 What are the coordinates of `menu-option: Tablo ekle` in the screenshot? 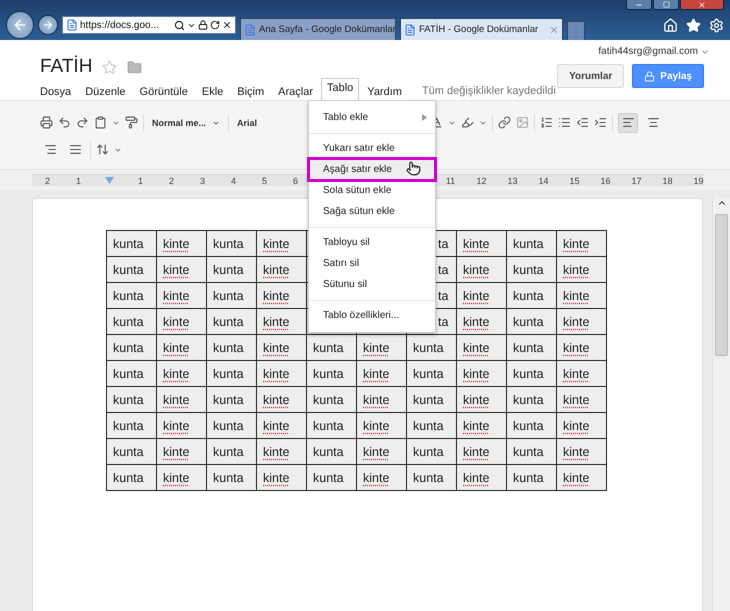 It's located at (372, 117).